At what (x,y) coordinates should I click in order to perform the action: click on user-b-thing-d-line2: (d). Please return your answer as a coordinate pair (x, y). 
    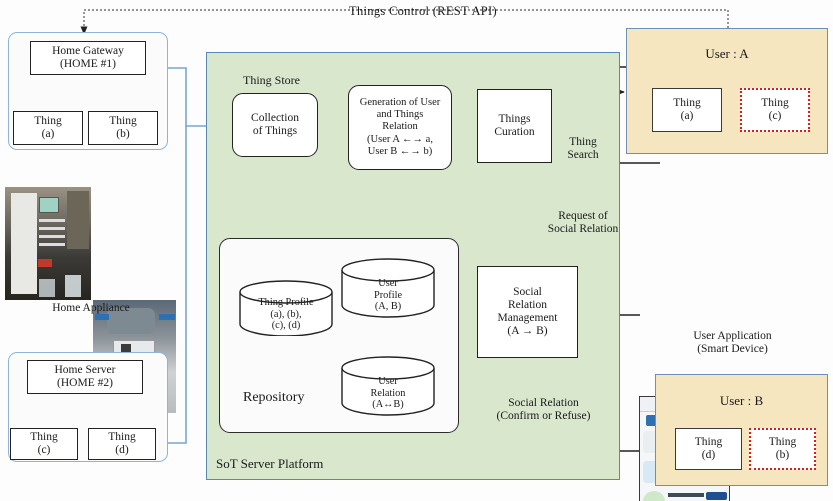
    Looking at the image, I should click on (708, 455).